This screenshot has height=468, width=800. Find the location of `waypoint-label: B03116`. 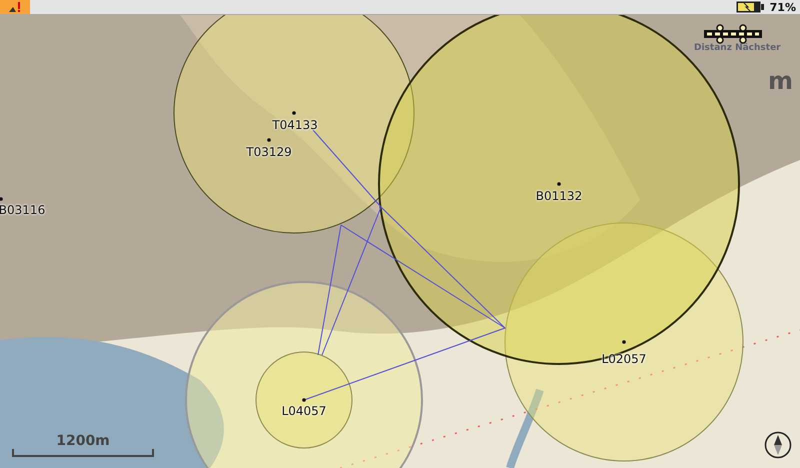

waypoint-label: B03116 is located at coordinates (23, 210).